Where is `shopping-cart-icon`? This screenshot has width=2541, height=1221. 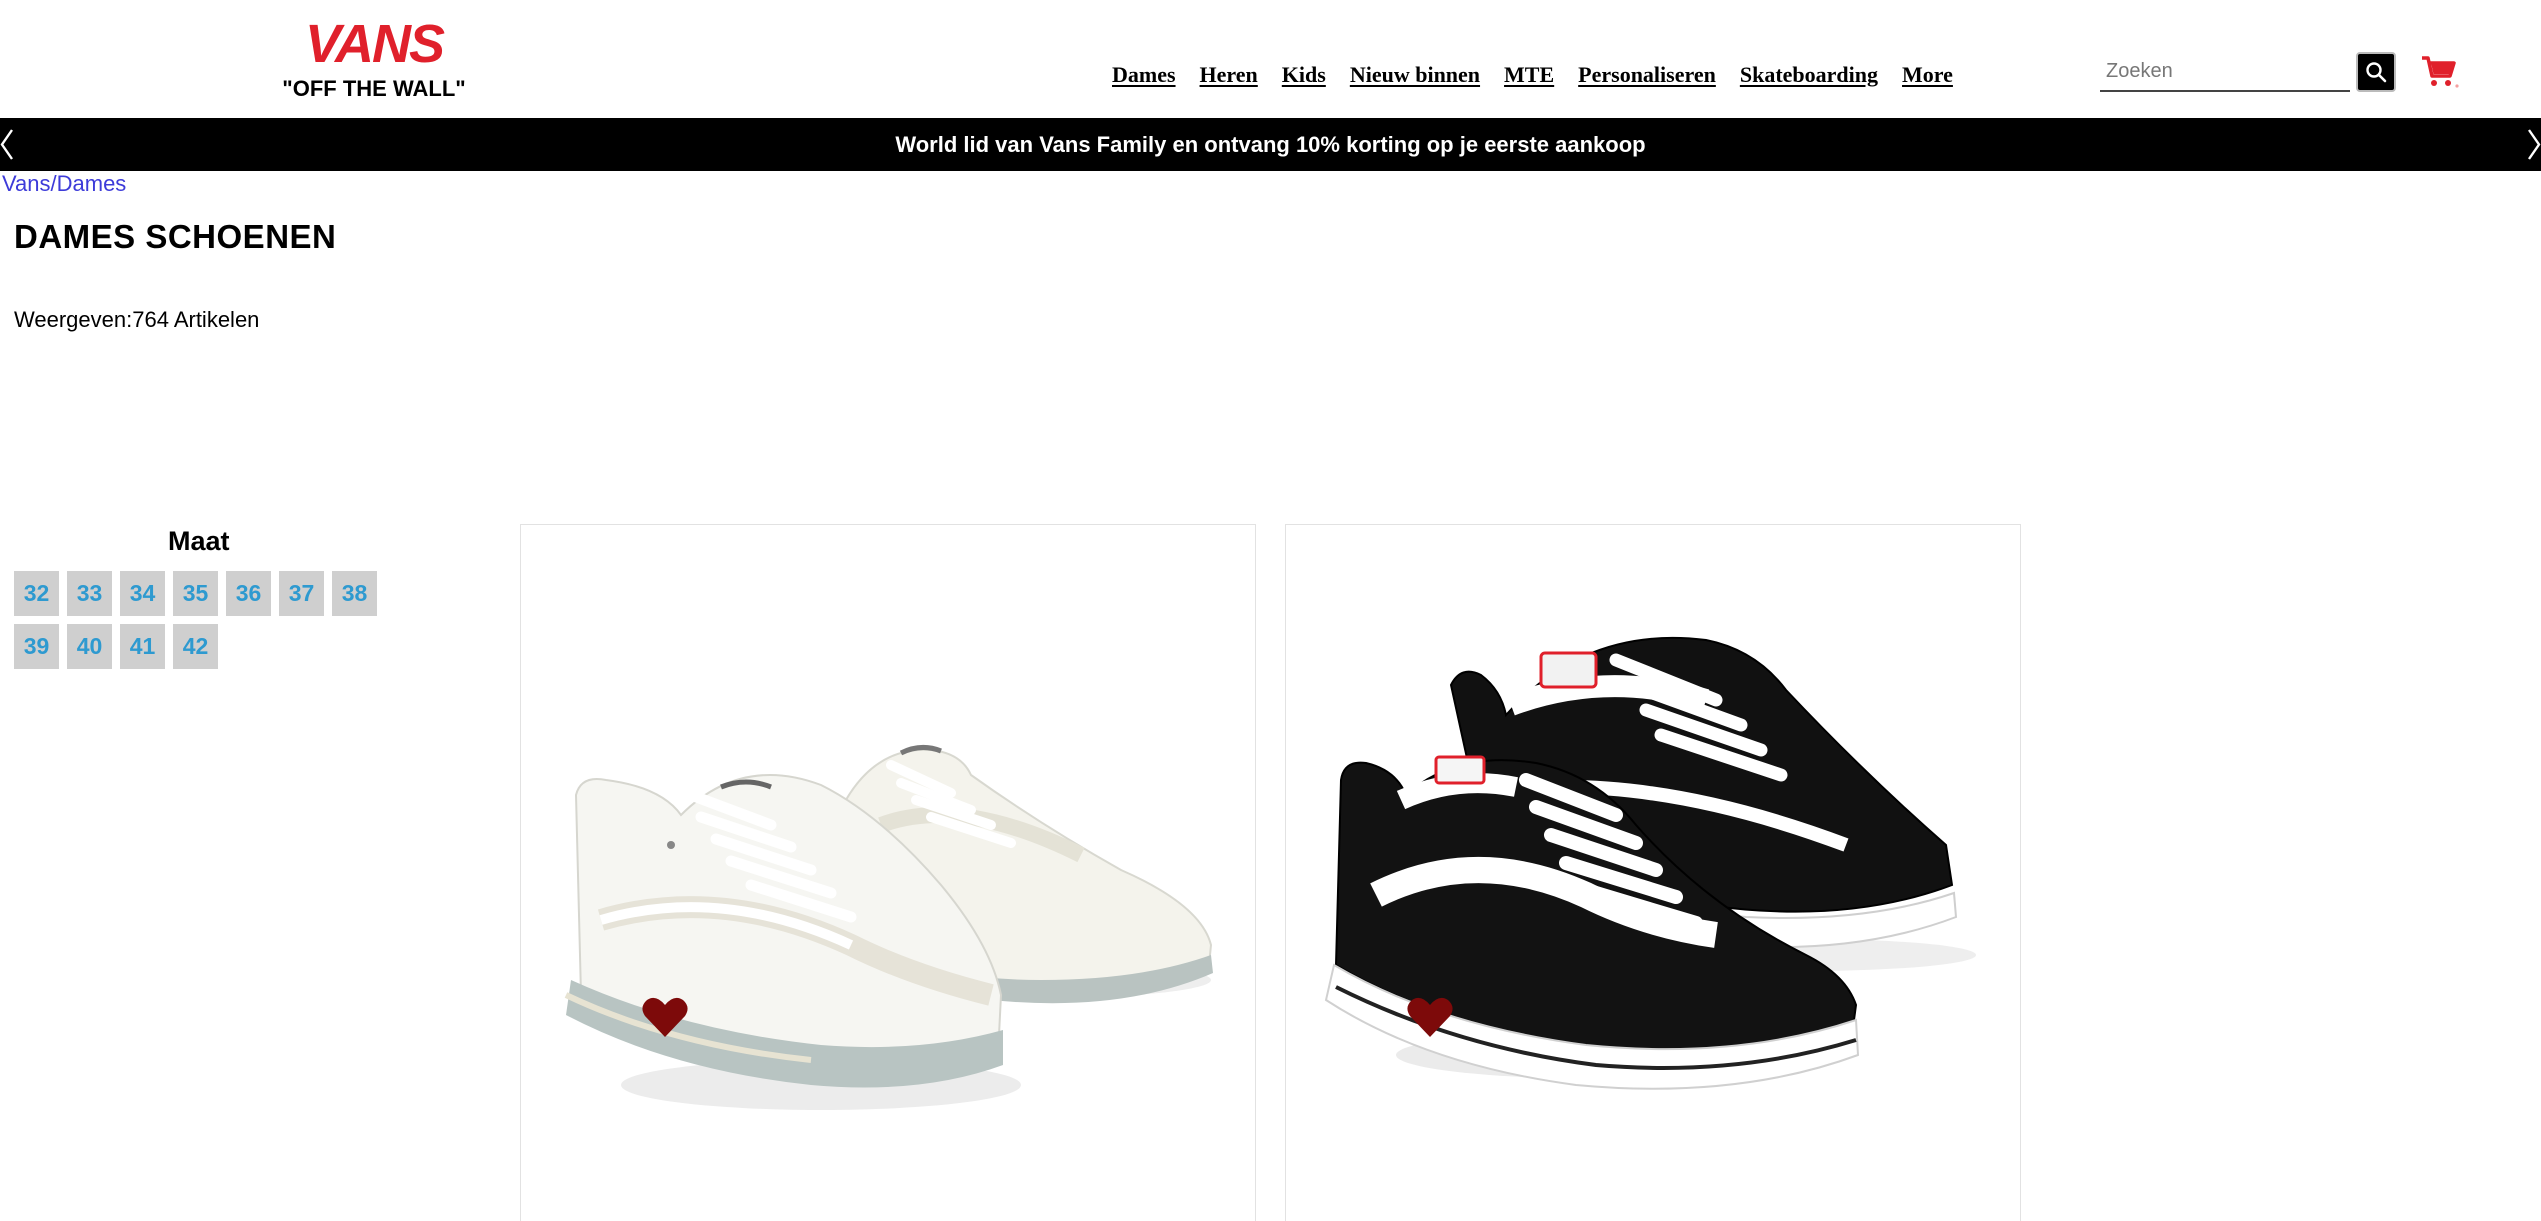 shopping-cart-icon is located at coordinates (2440, 72).